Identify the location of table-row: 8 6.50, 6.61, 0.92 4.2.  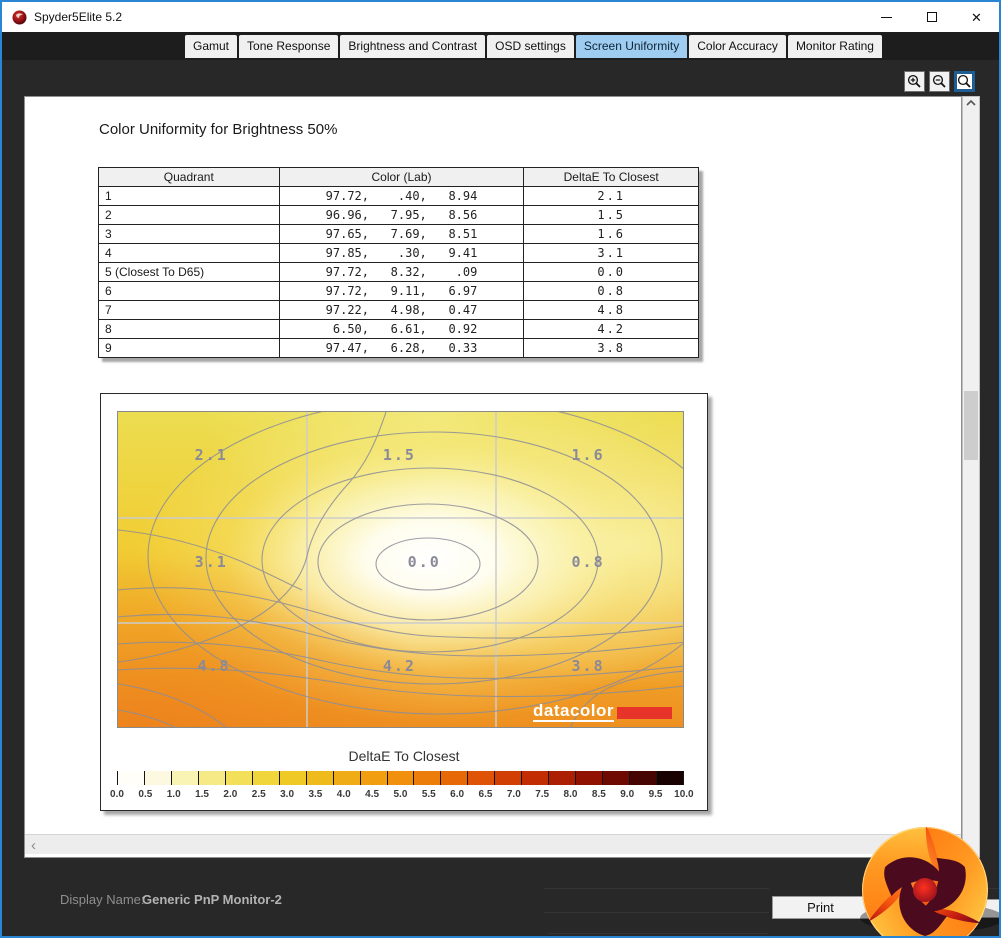
(398, 329).